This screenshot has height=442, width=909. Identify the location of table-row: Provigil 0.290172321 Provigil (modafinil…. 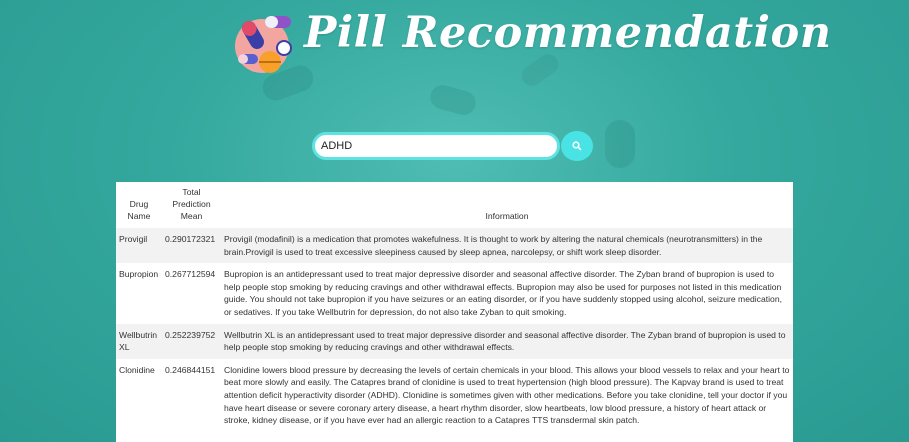
(454, 246).